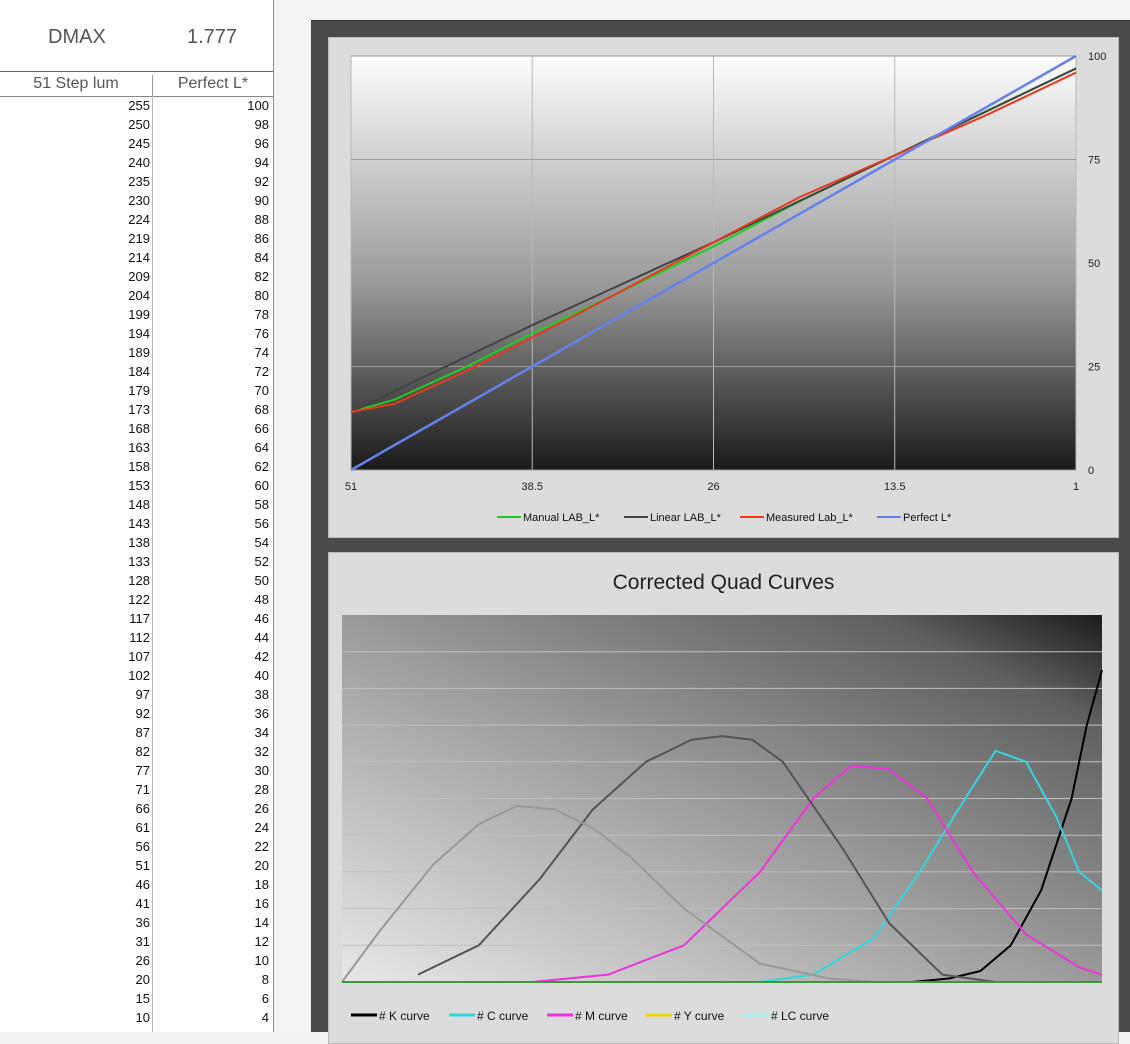 This screenshot has width=1130, height=1044. What do you see at coordinates (211, 618) in the screenshot?
I see `perfect-l-cell: 46` at bounding box center [211, 618].